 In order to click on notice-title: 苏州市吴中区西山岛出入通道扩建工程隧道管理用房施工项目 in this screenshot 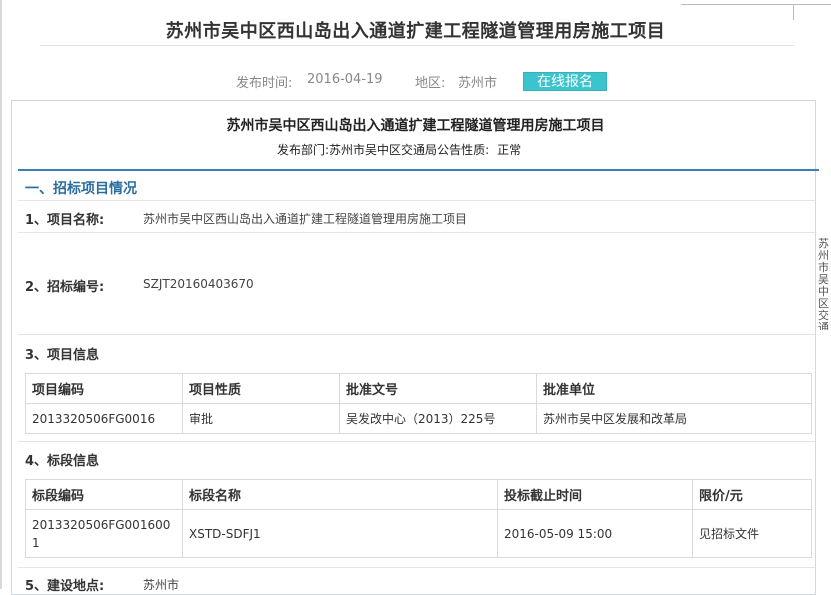, I will do `click(415, 126)`.